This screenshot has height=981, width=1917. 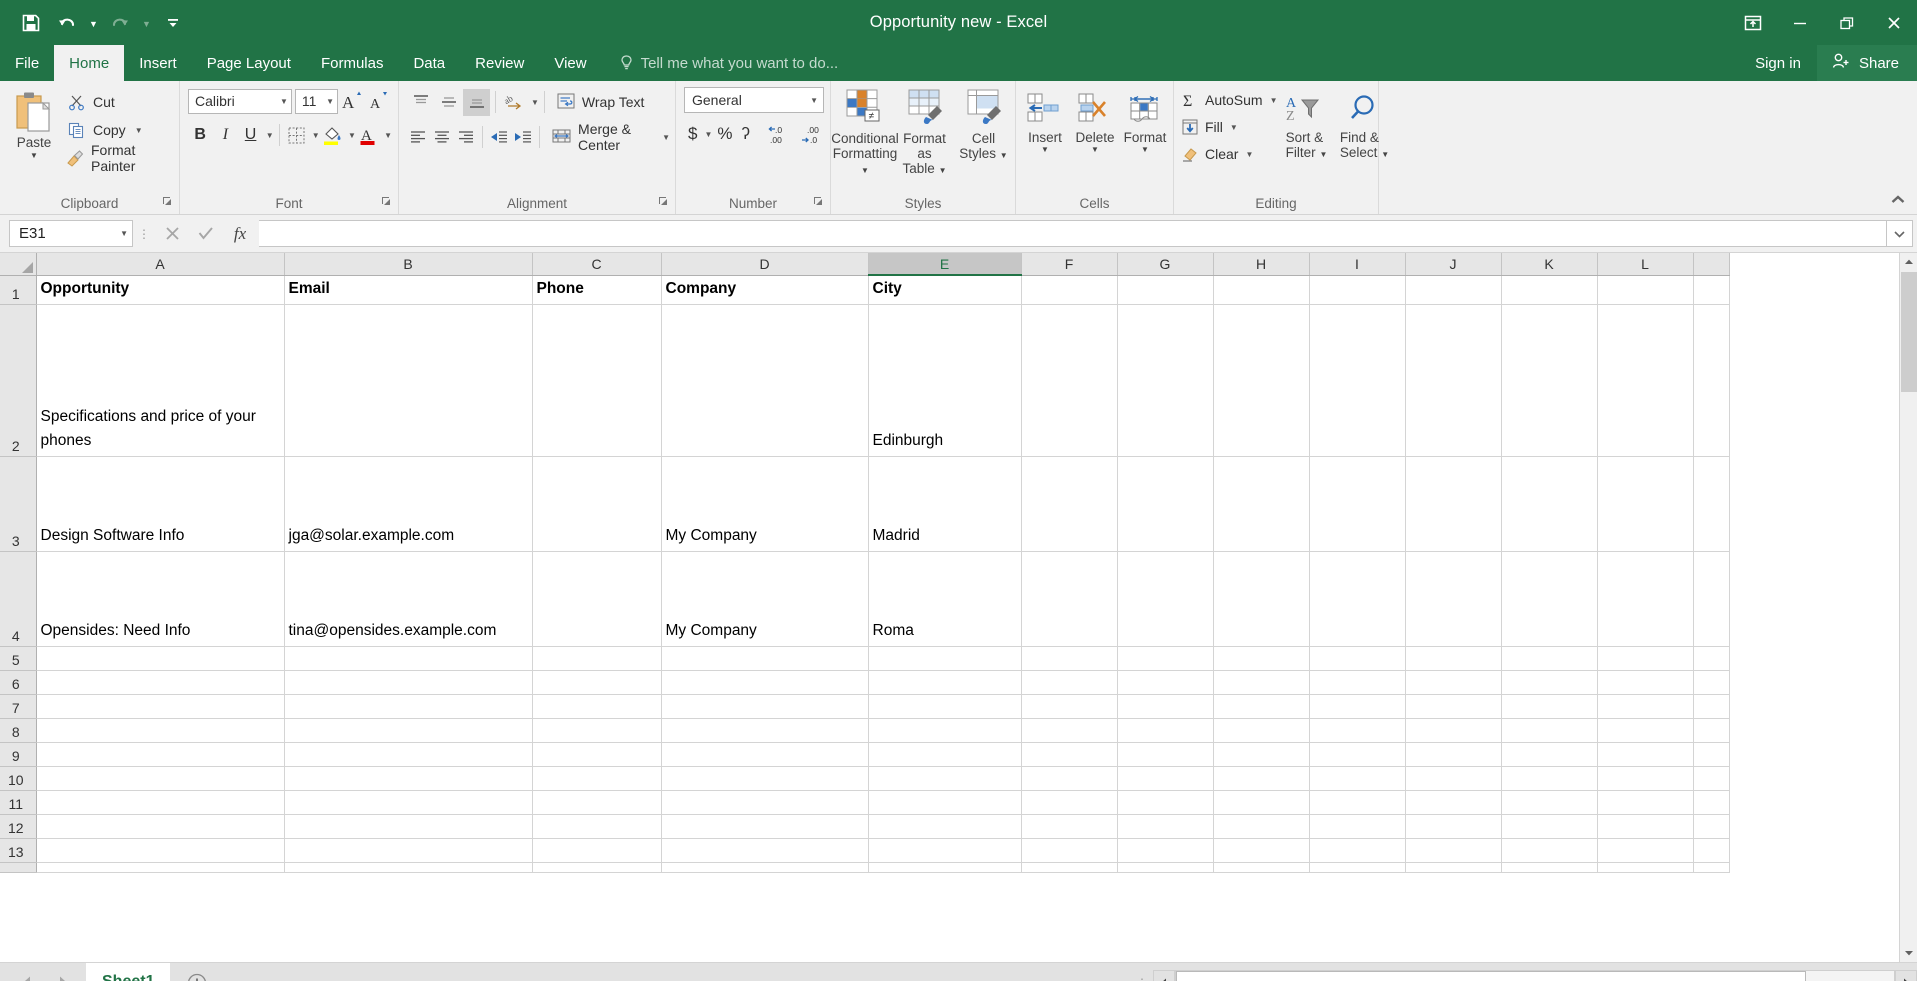 What do you see at coordinates (1453, 264) in the screenshot?
I see `column-header-J: J` at bounding box center [1453, 264].